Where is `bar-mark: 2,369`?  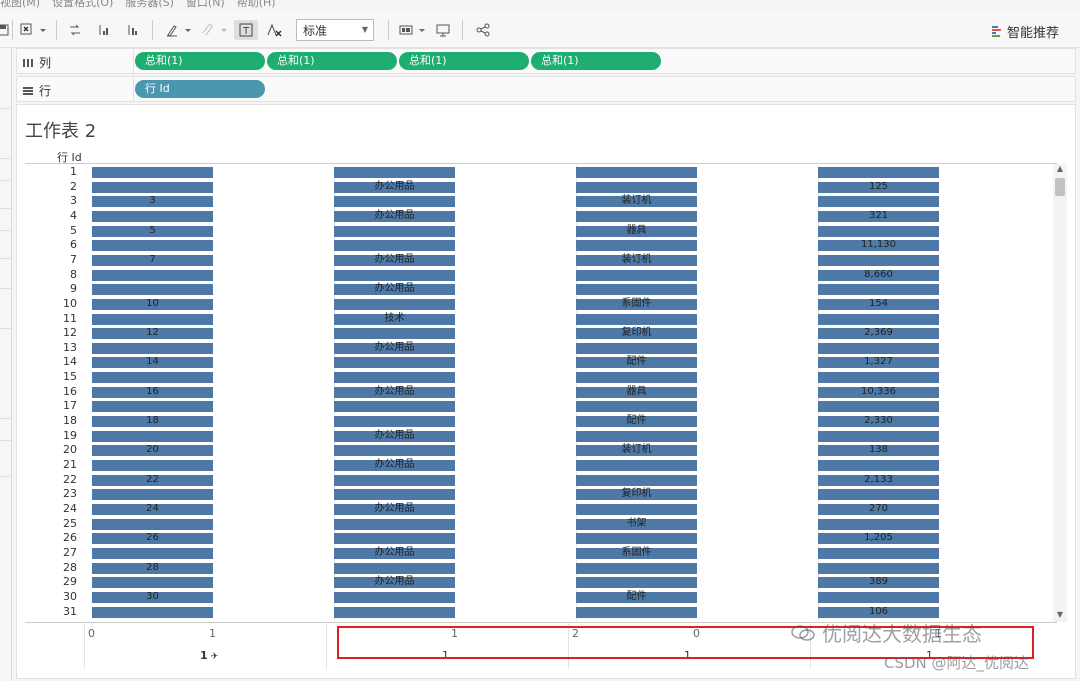 bar-mark: 2,369 is located at coordinates (878, 333).